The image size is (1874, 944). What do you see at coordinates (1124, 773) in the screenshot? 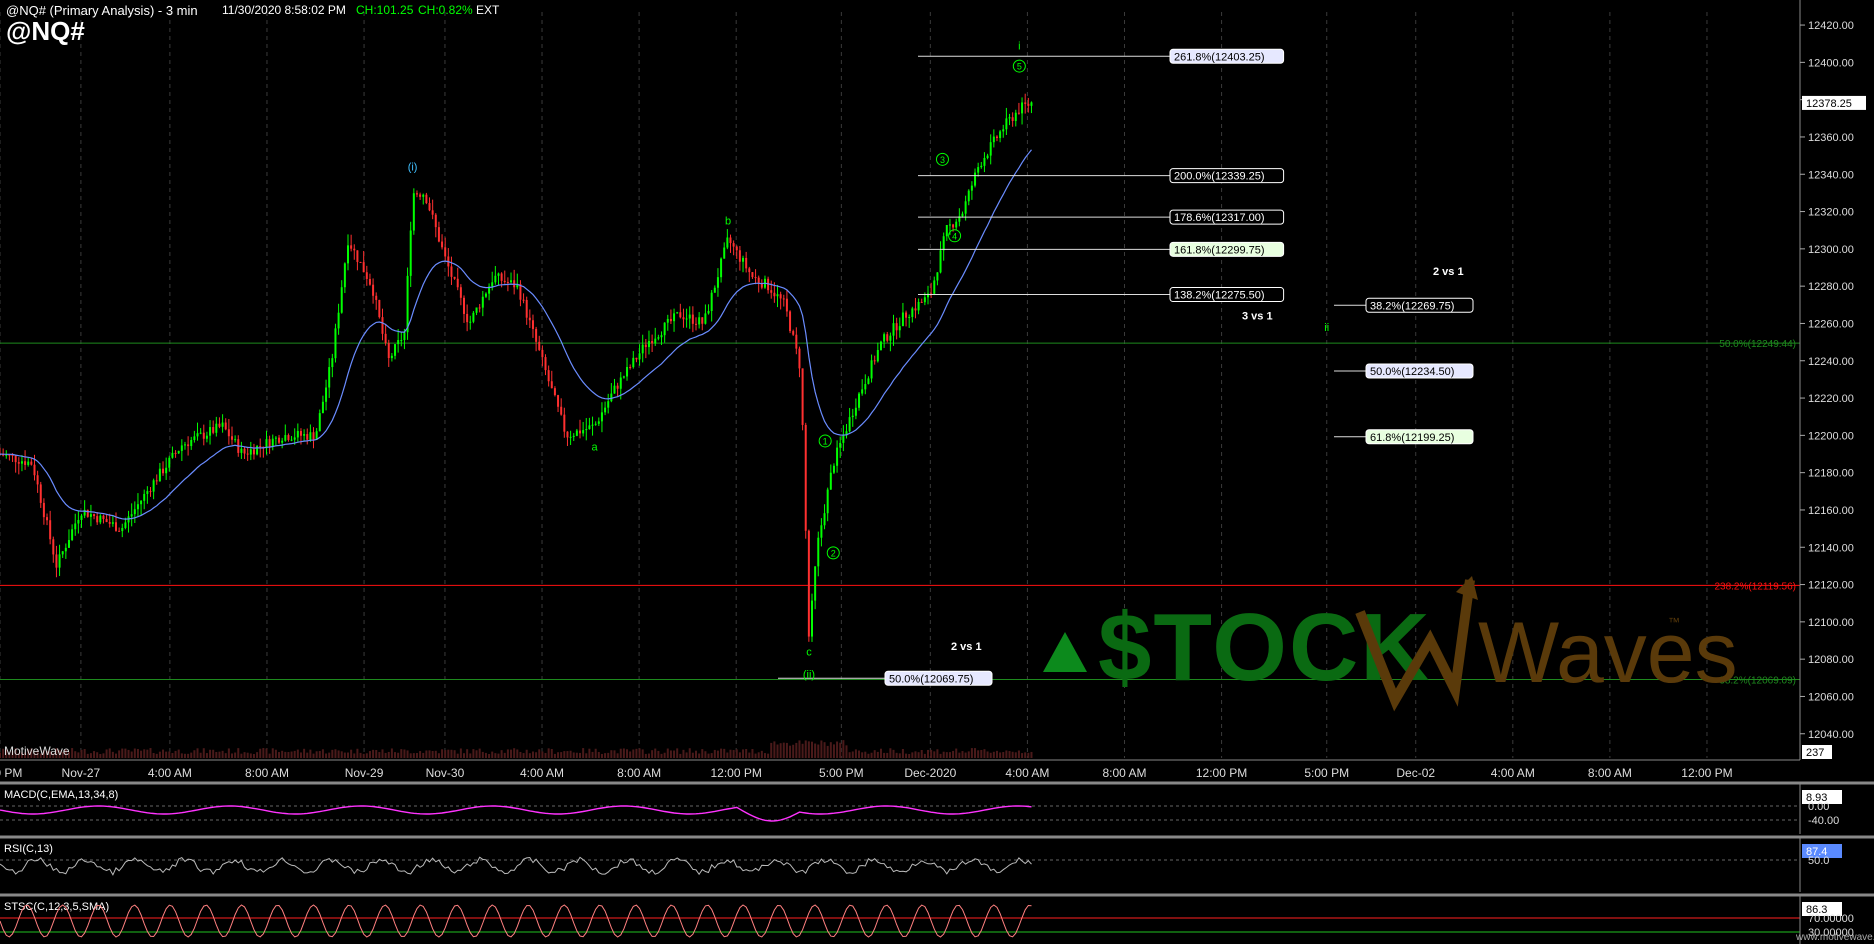
I see `time-tick-label: 8:00 AM` at bounding box center [1124, 773].